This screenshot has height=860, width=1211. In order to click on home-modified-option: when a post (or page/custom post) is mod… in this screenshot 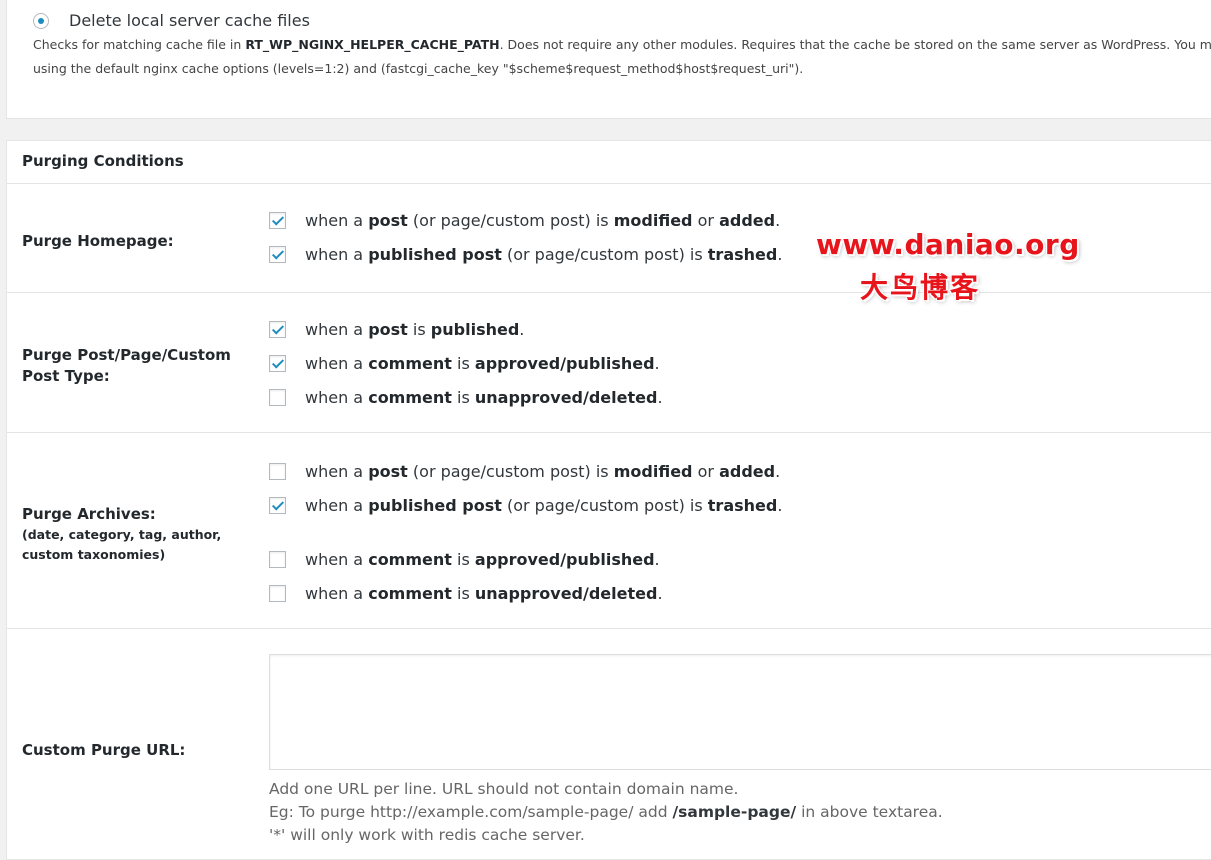, I will do `click(543, 220)`.